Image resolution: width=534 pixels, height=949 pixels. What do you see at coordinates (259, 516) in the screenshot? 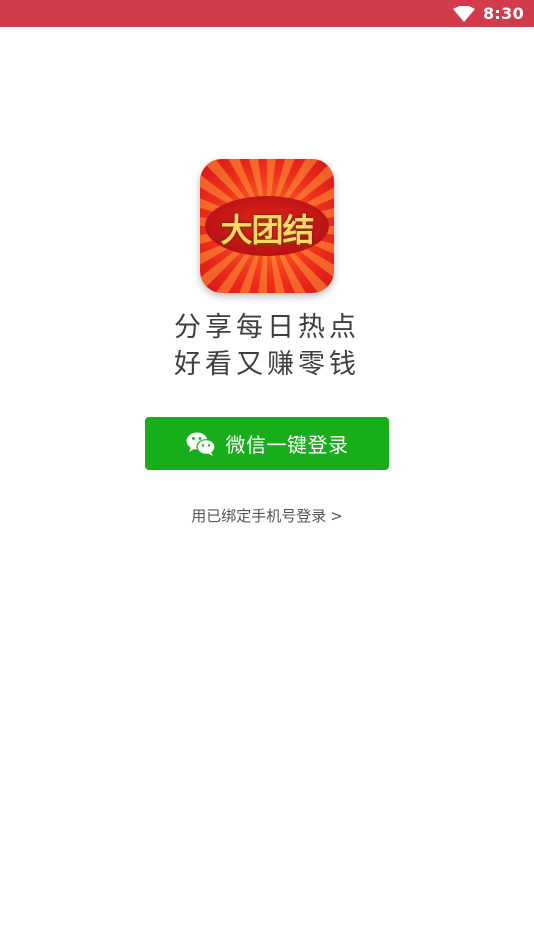
I see `phone-login-label: 用已绑定手机号登录` at bounding box center [259, 516].